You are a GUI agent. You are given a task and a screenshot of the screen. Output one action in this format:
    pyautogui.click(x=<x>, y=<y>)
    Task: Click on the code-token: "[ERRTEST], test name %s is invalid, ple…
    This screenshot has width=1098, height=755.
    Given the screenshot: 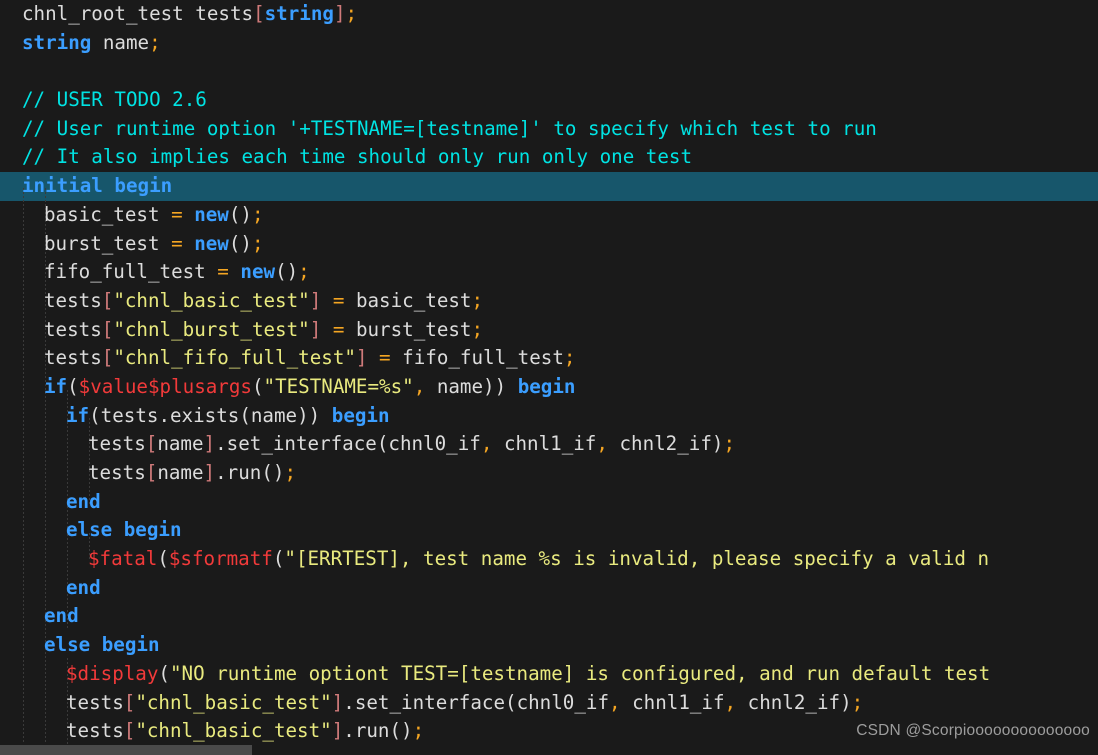 What is the action you would take?
    pyautogui.click(x=637, y=559)
    